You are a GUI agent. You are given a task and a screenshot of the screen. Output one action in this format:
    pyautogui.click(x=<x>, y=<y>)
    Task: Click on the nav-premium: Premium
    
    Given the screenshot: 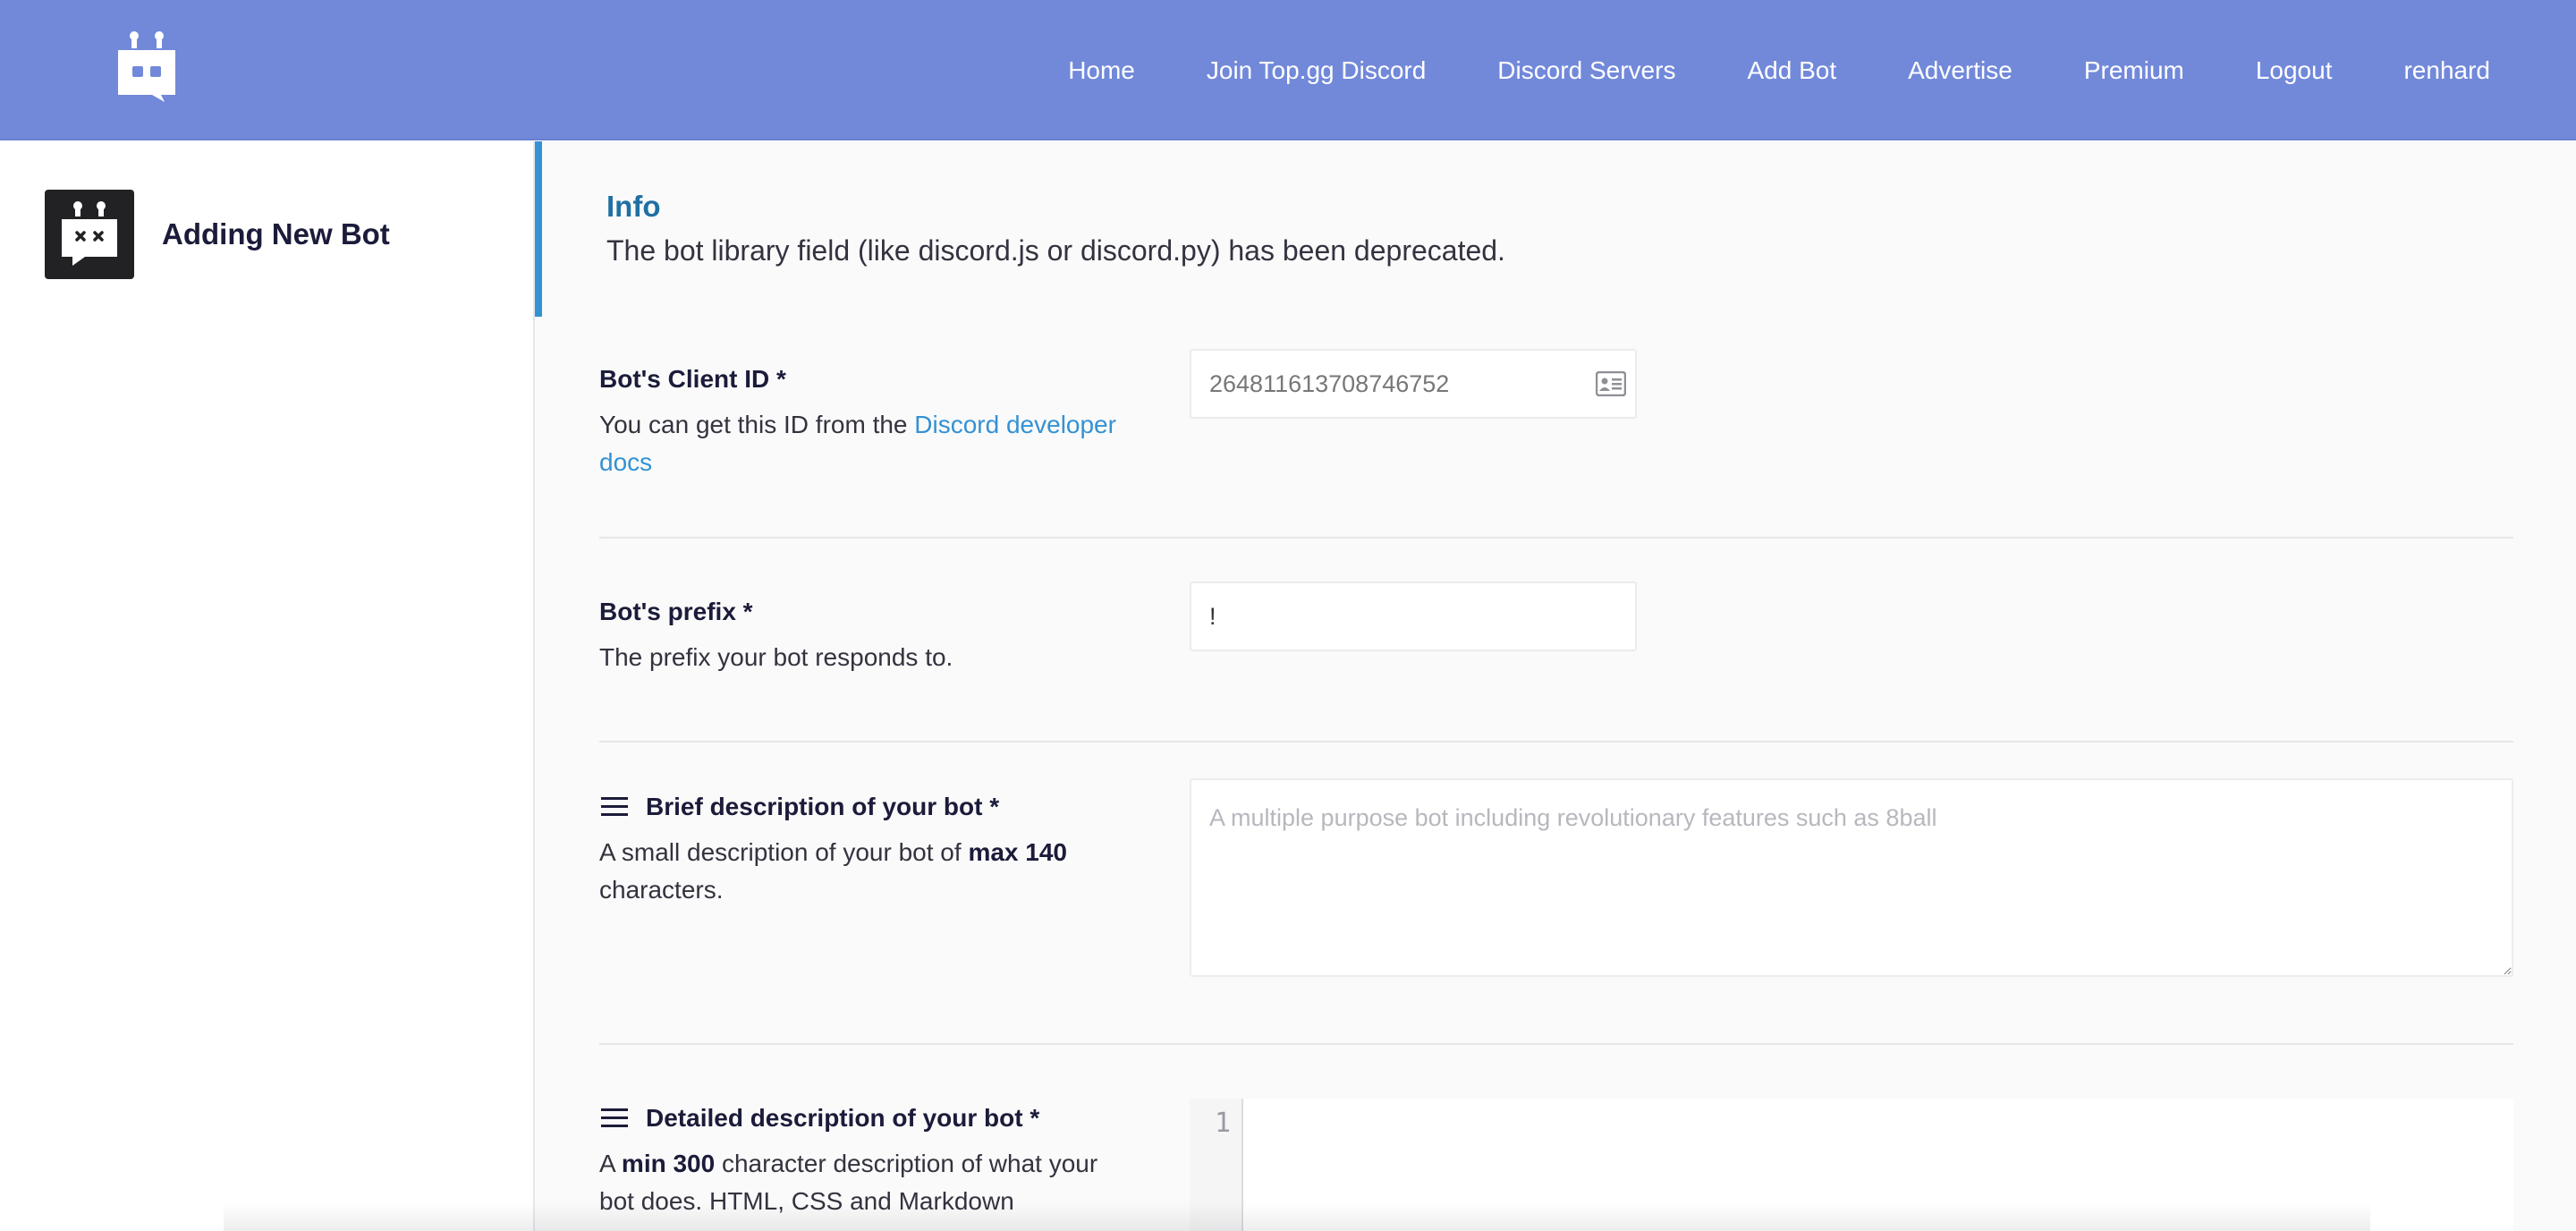 What is the action you would take?
    pyautogui.click(x=2134, y=70)
    